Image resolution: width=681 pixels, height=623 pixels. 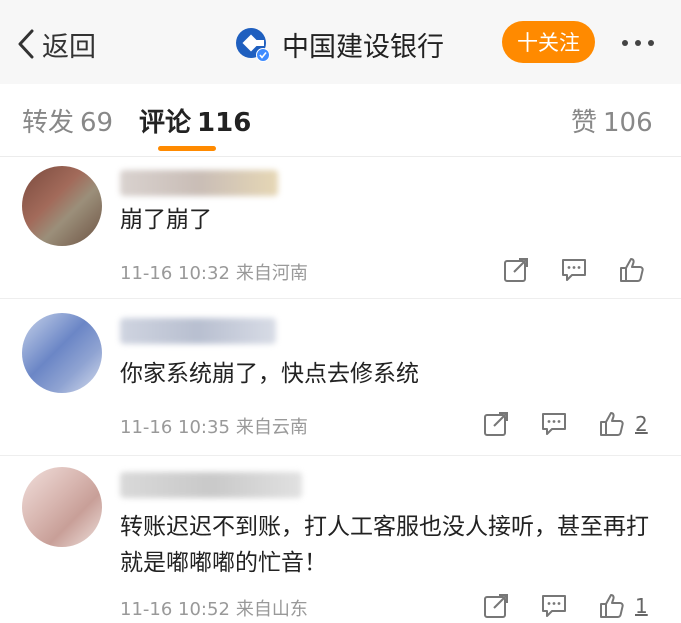 I want to click on comment-actions: 1, so click(x=570, y=607).